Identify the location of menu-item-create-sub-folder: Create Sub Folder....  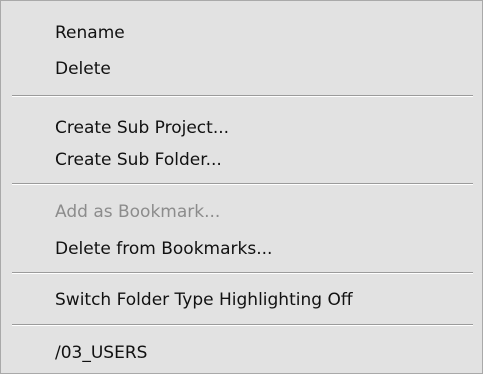
(263, 160).